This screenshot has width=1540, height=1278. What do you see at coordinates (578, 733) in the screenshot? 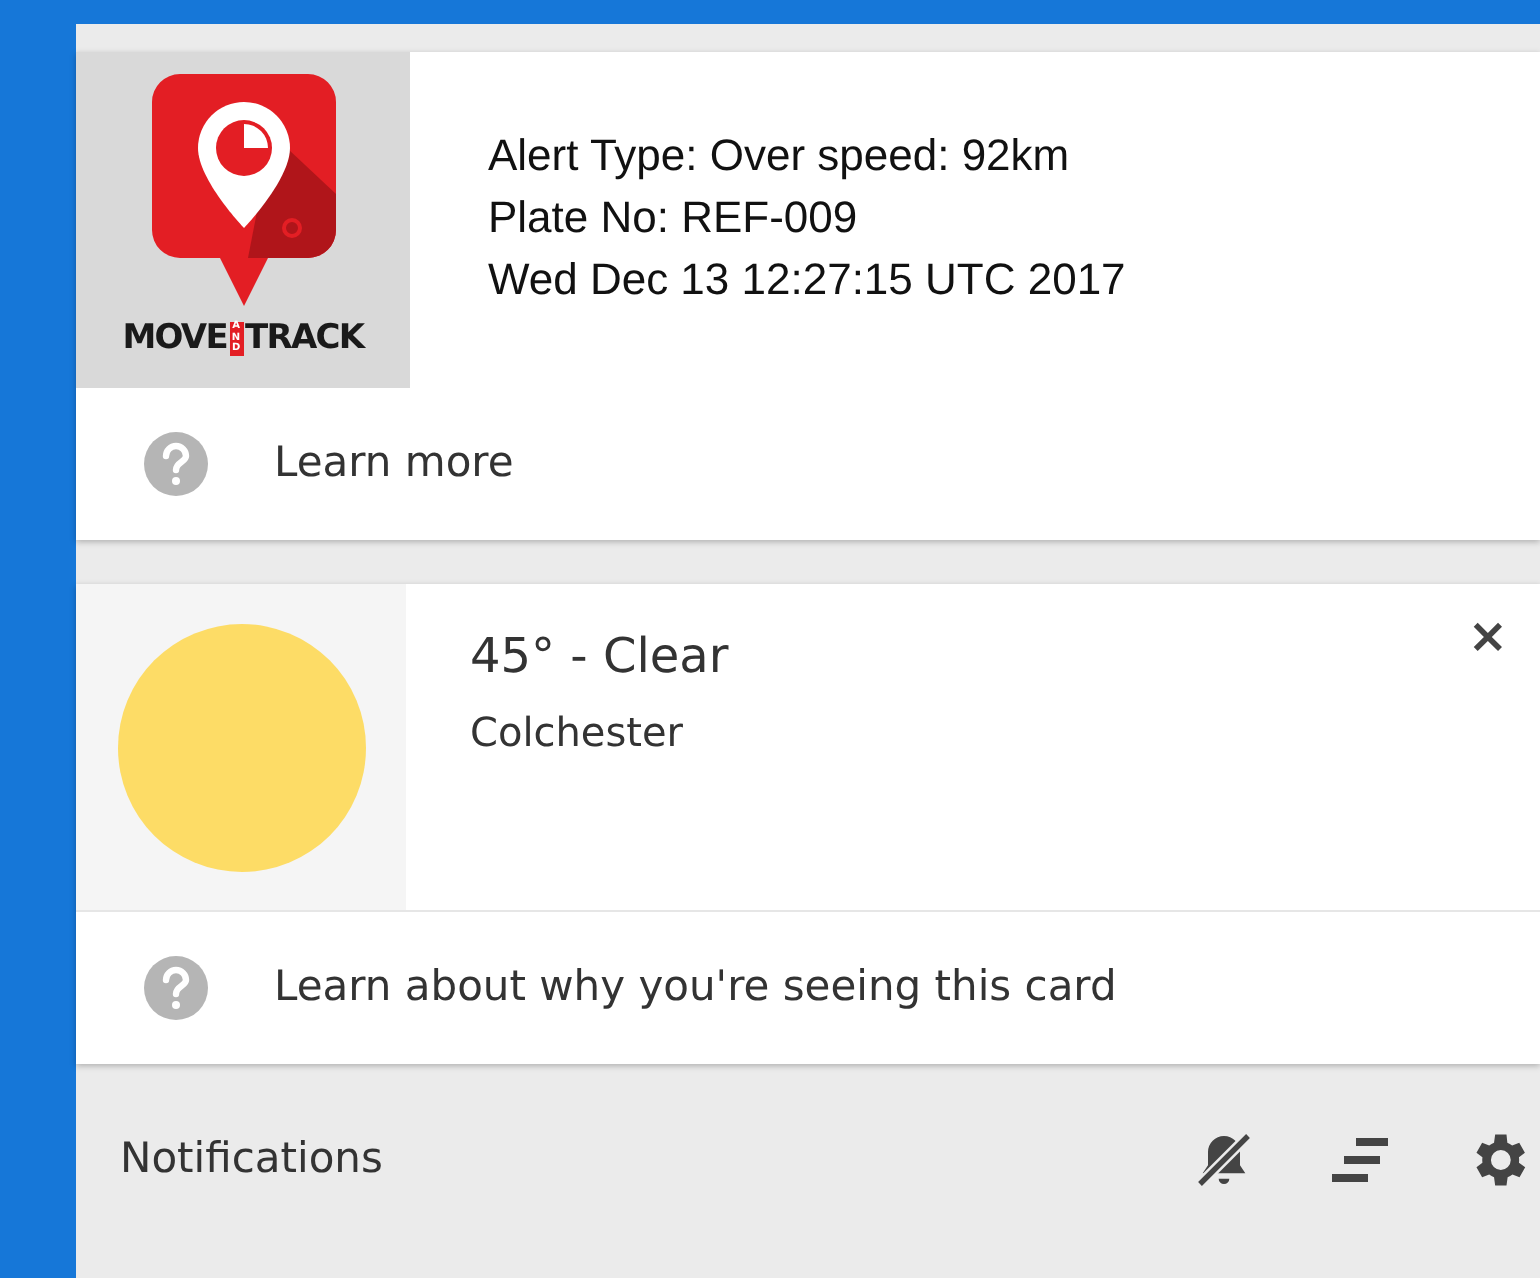
I see `weather-location: Colchester` at bounding box center [578, 733].